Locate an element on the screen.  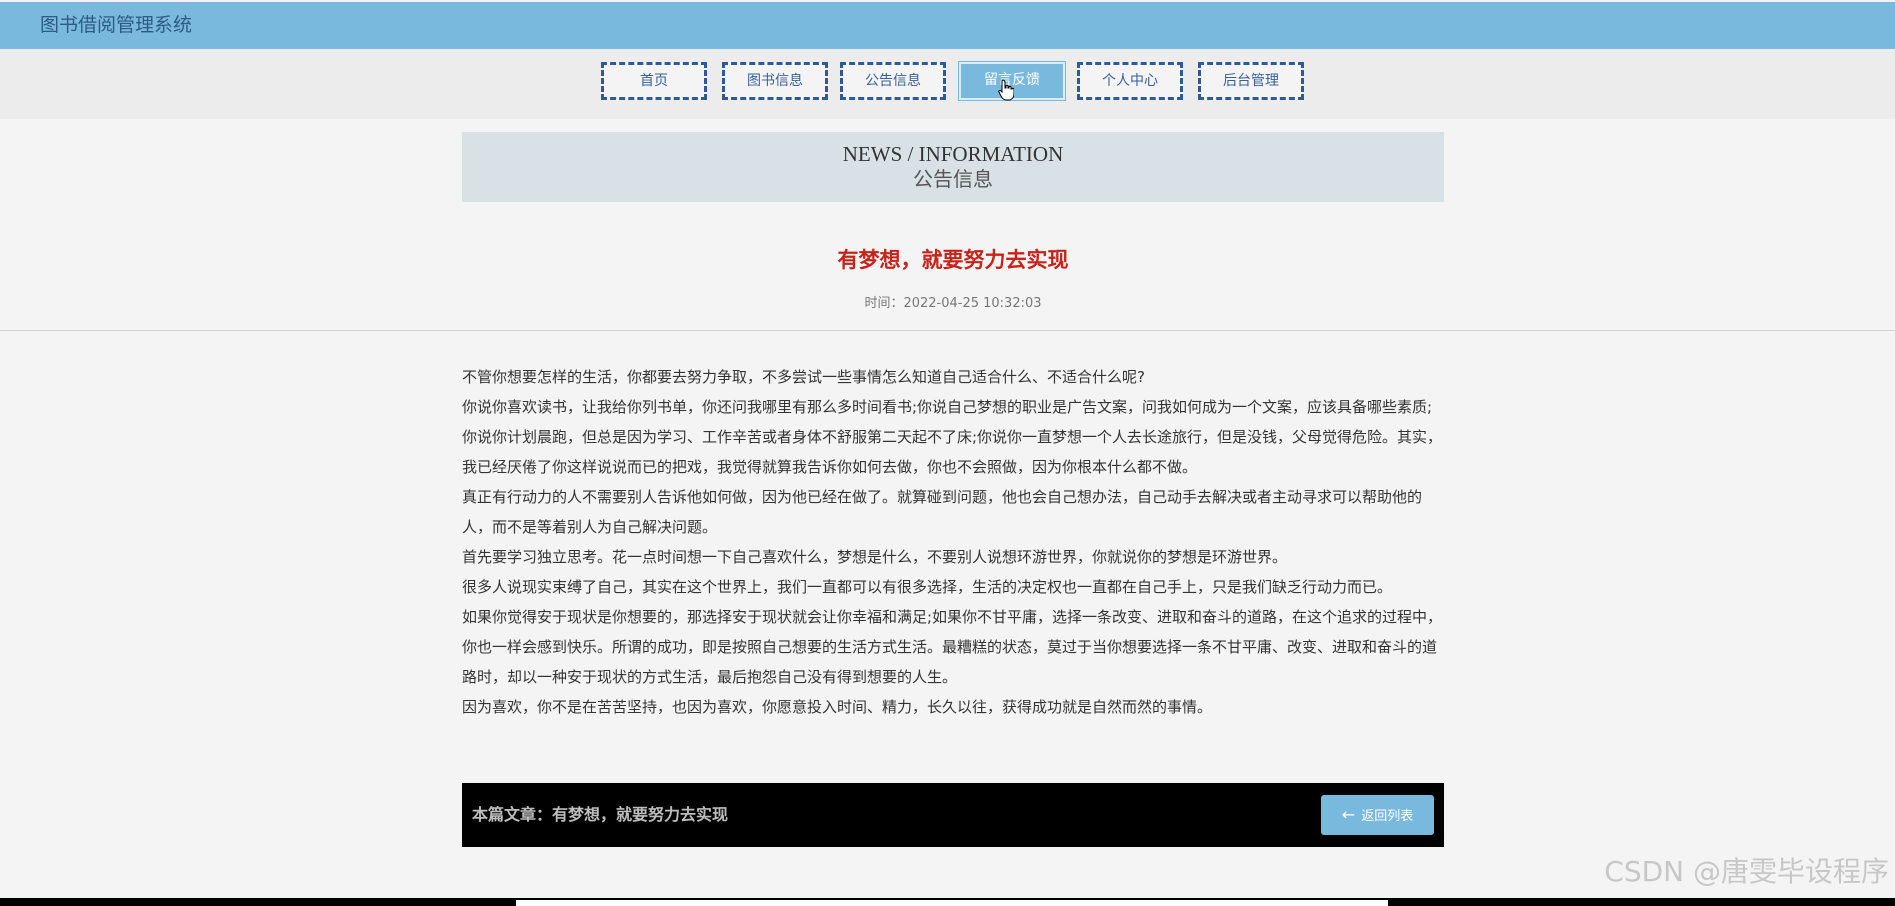
hand-cursor-icon is located at coordinates (1006, 90).